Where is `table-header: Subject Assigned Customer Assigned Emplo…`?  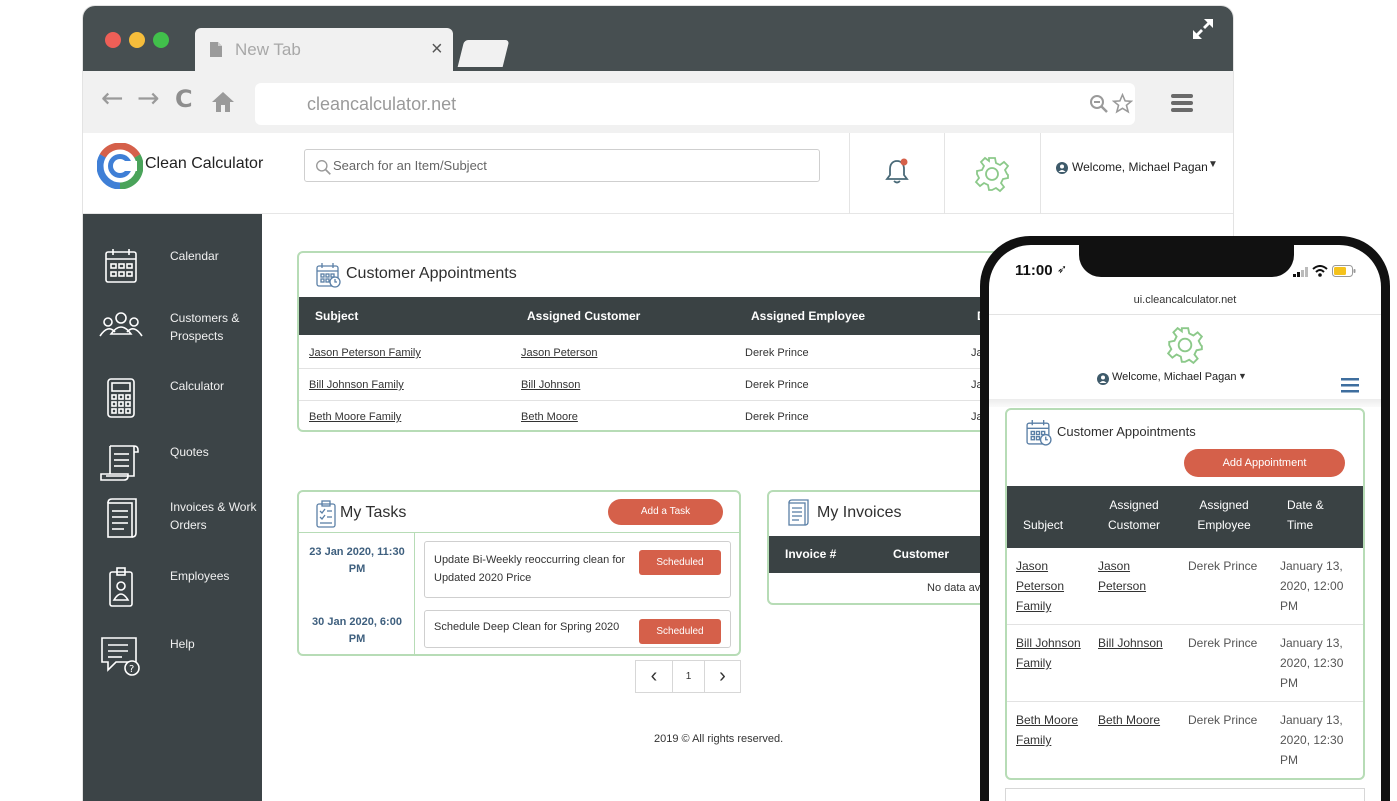 table-header: Subject Assigned Customer Assigned Emplo… is located at coordinates (657, 316).